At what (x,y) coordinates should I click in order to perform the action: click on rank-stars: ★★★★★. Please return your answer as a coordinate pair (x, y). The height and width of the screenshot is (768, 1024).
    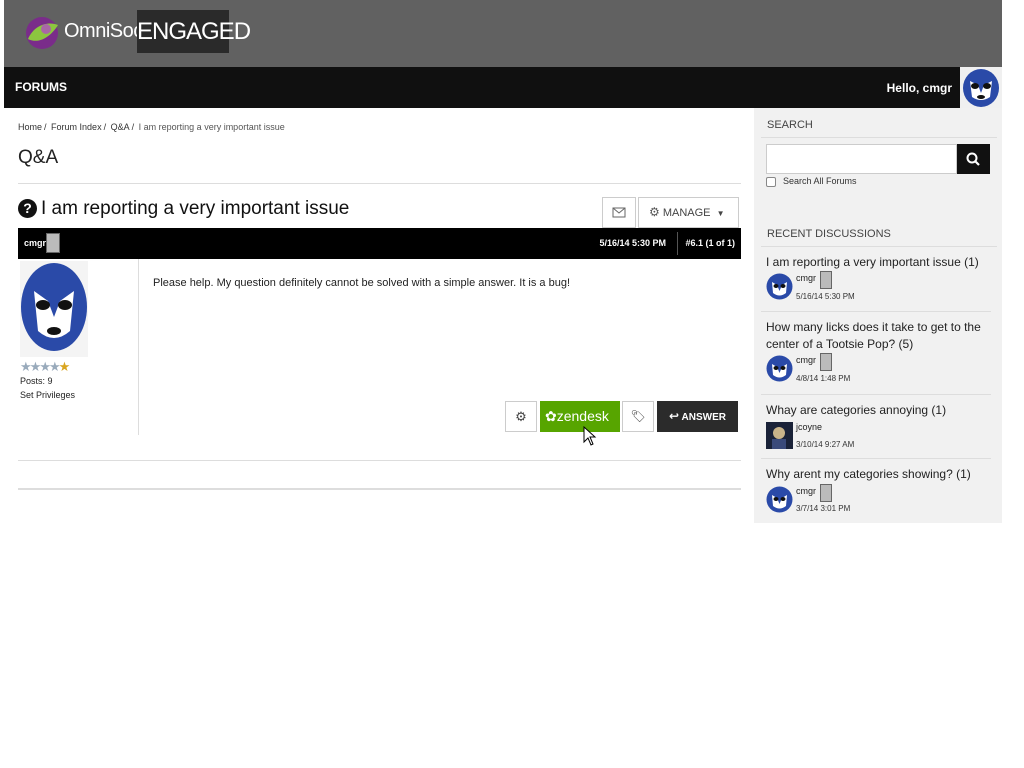
    Looking at the image, I should click on (45, 367).